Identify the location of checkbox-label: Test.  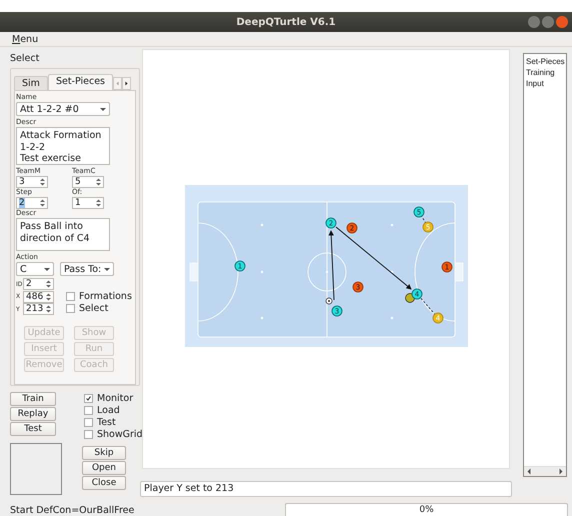
(106, 422).